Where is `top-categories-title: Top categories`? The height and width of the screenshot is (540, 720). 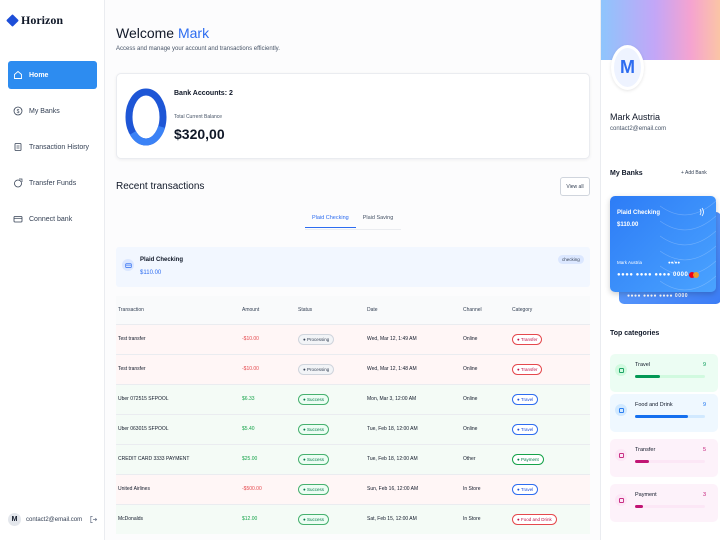
top-categories-title: Top categories is located at coordinates (635, 333).